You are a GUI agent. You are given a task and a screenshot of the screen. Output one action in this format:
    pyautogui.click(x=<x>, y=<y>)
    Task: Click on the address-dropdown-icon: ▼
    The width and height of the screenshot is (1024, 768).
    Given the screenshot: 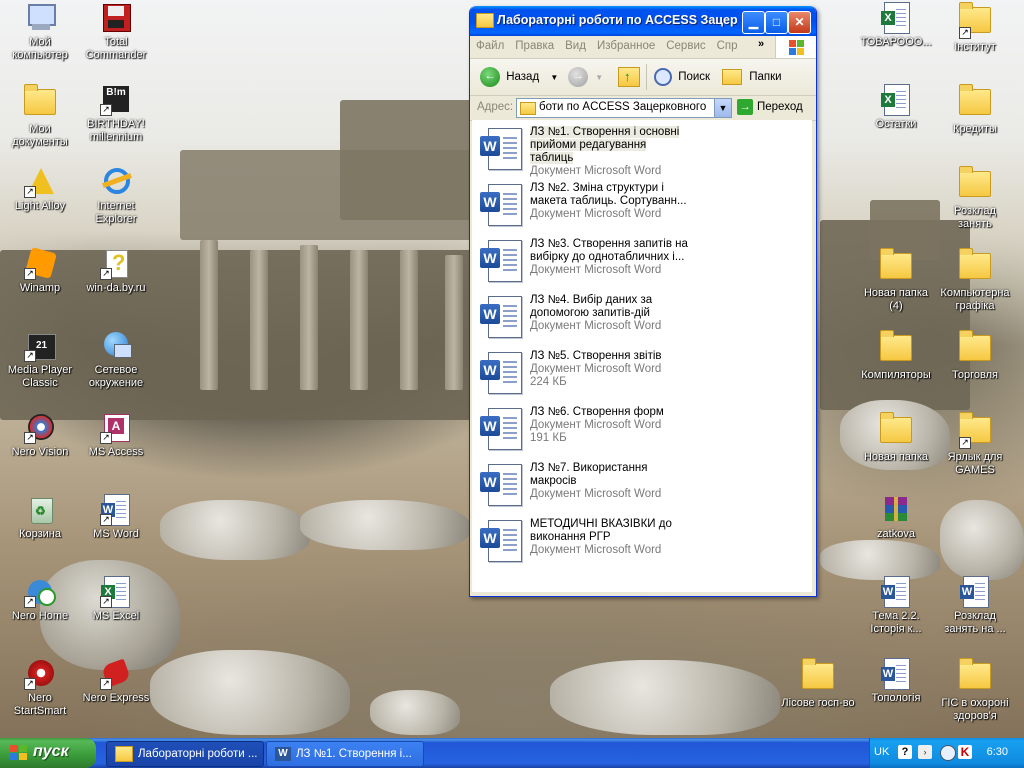 What is the action you would take?
    pyautogui.click(x=722, y=108)
    